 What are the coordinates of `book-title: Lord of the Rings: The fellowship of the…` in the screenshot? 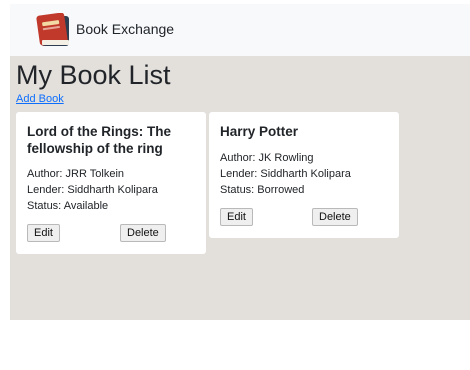 It's located at (99, 140).